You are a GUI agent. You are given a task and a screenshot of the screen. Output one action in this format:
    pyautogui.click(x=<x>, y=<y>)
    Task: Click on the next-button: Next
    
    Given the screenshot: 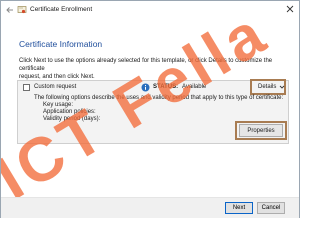 What is the action you would take?
    pyautogui.click(x=239, y=208)
    